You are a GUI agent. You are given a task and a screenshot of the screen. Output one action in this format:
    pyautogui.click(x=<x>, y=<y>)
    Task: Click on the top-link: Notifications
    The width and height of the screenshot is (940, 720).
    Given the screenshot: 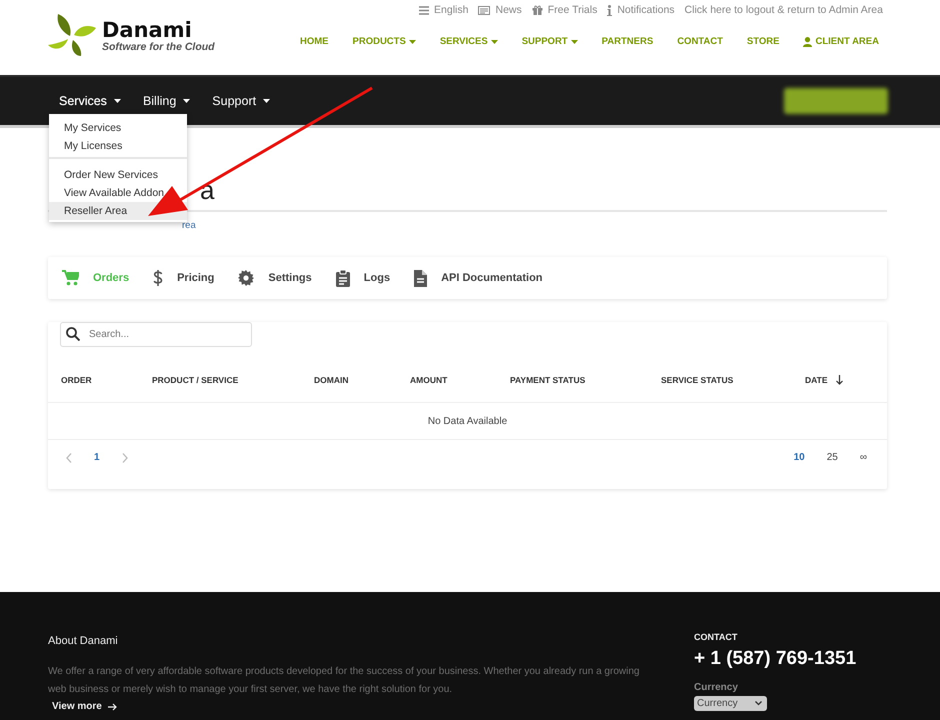 What is the action you would take?
    pyautogui.click(x=646, y=10)
    